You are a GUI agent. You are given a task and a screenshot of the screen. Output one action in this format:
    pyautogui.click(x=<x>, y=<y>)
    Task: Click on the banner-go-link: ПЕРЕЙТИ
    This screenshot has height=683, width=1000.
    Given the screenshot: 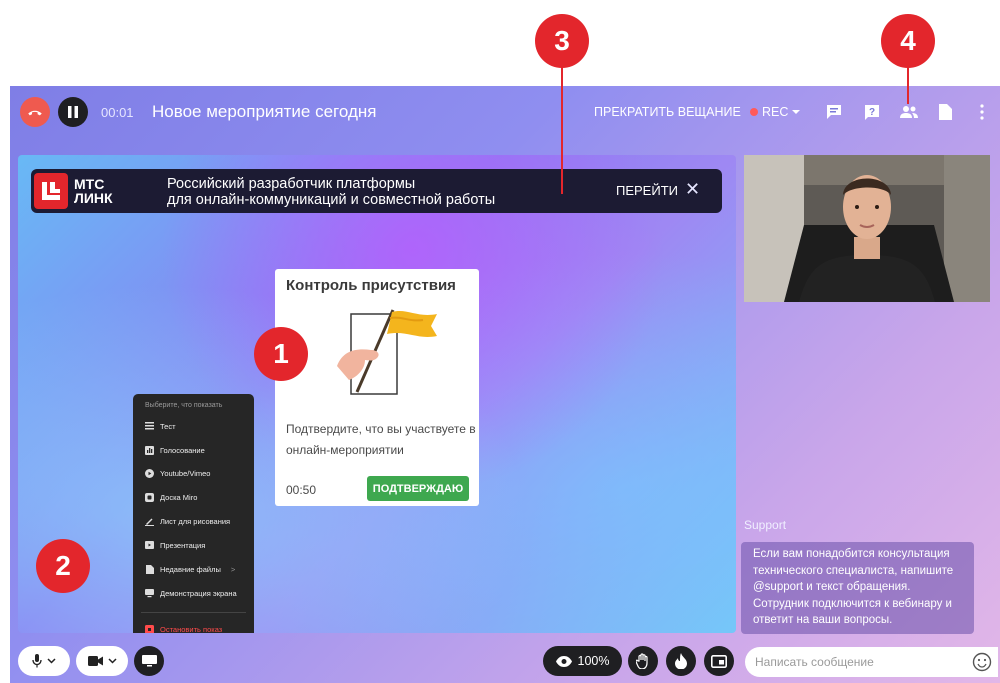 What is the action you would take?
    pyautogui.click(x=647, y=190)
    